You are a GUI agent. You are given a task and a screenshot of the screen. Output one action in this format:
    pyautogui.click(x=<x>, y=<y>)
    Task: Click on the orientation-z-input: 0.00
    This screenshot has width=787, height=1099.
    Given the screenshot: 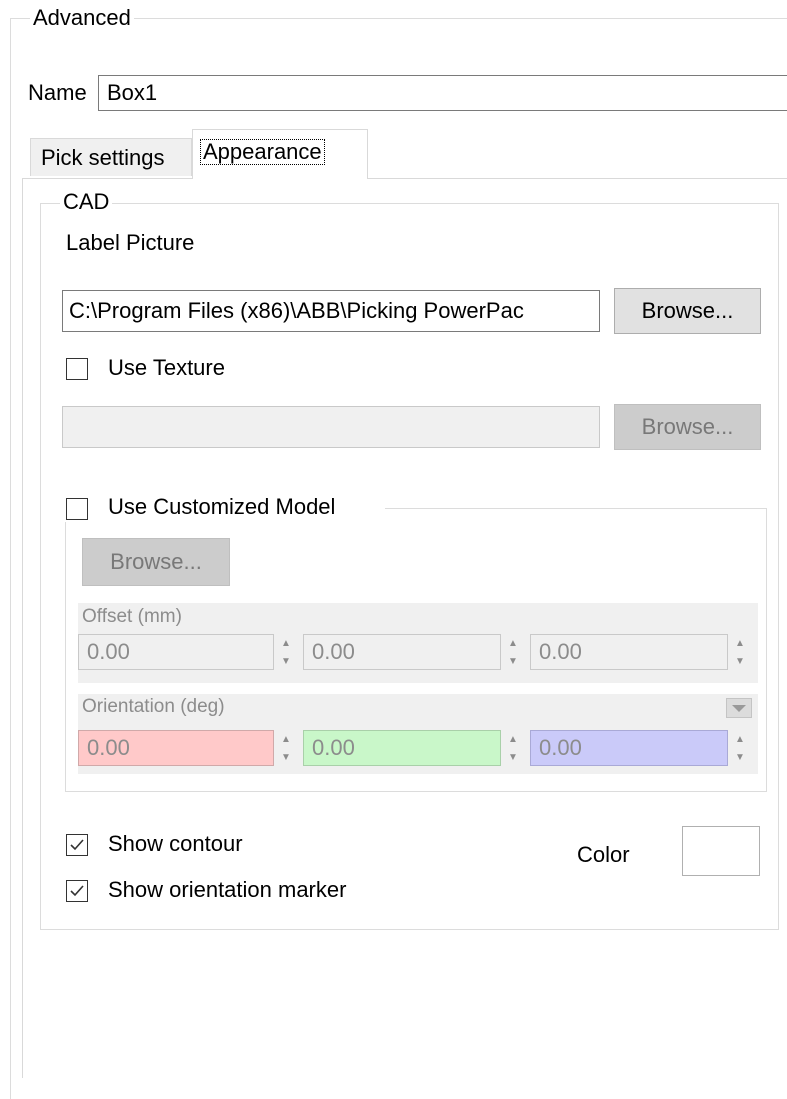 What is the action you would take?
    pyautogui.click(x=629, y=748)
    